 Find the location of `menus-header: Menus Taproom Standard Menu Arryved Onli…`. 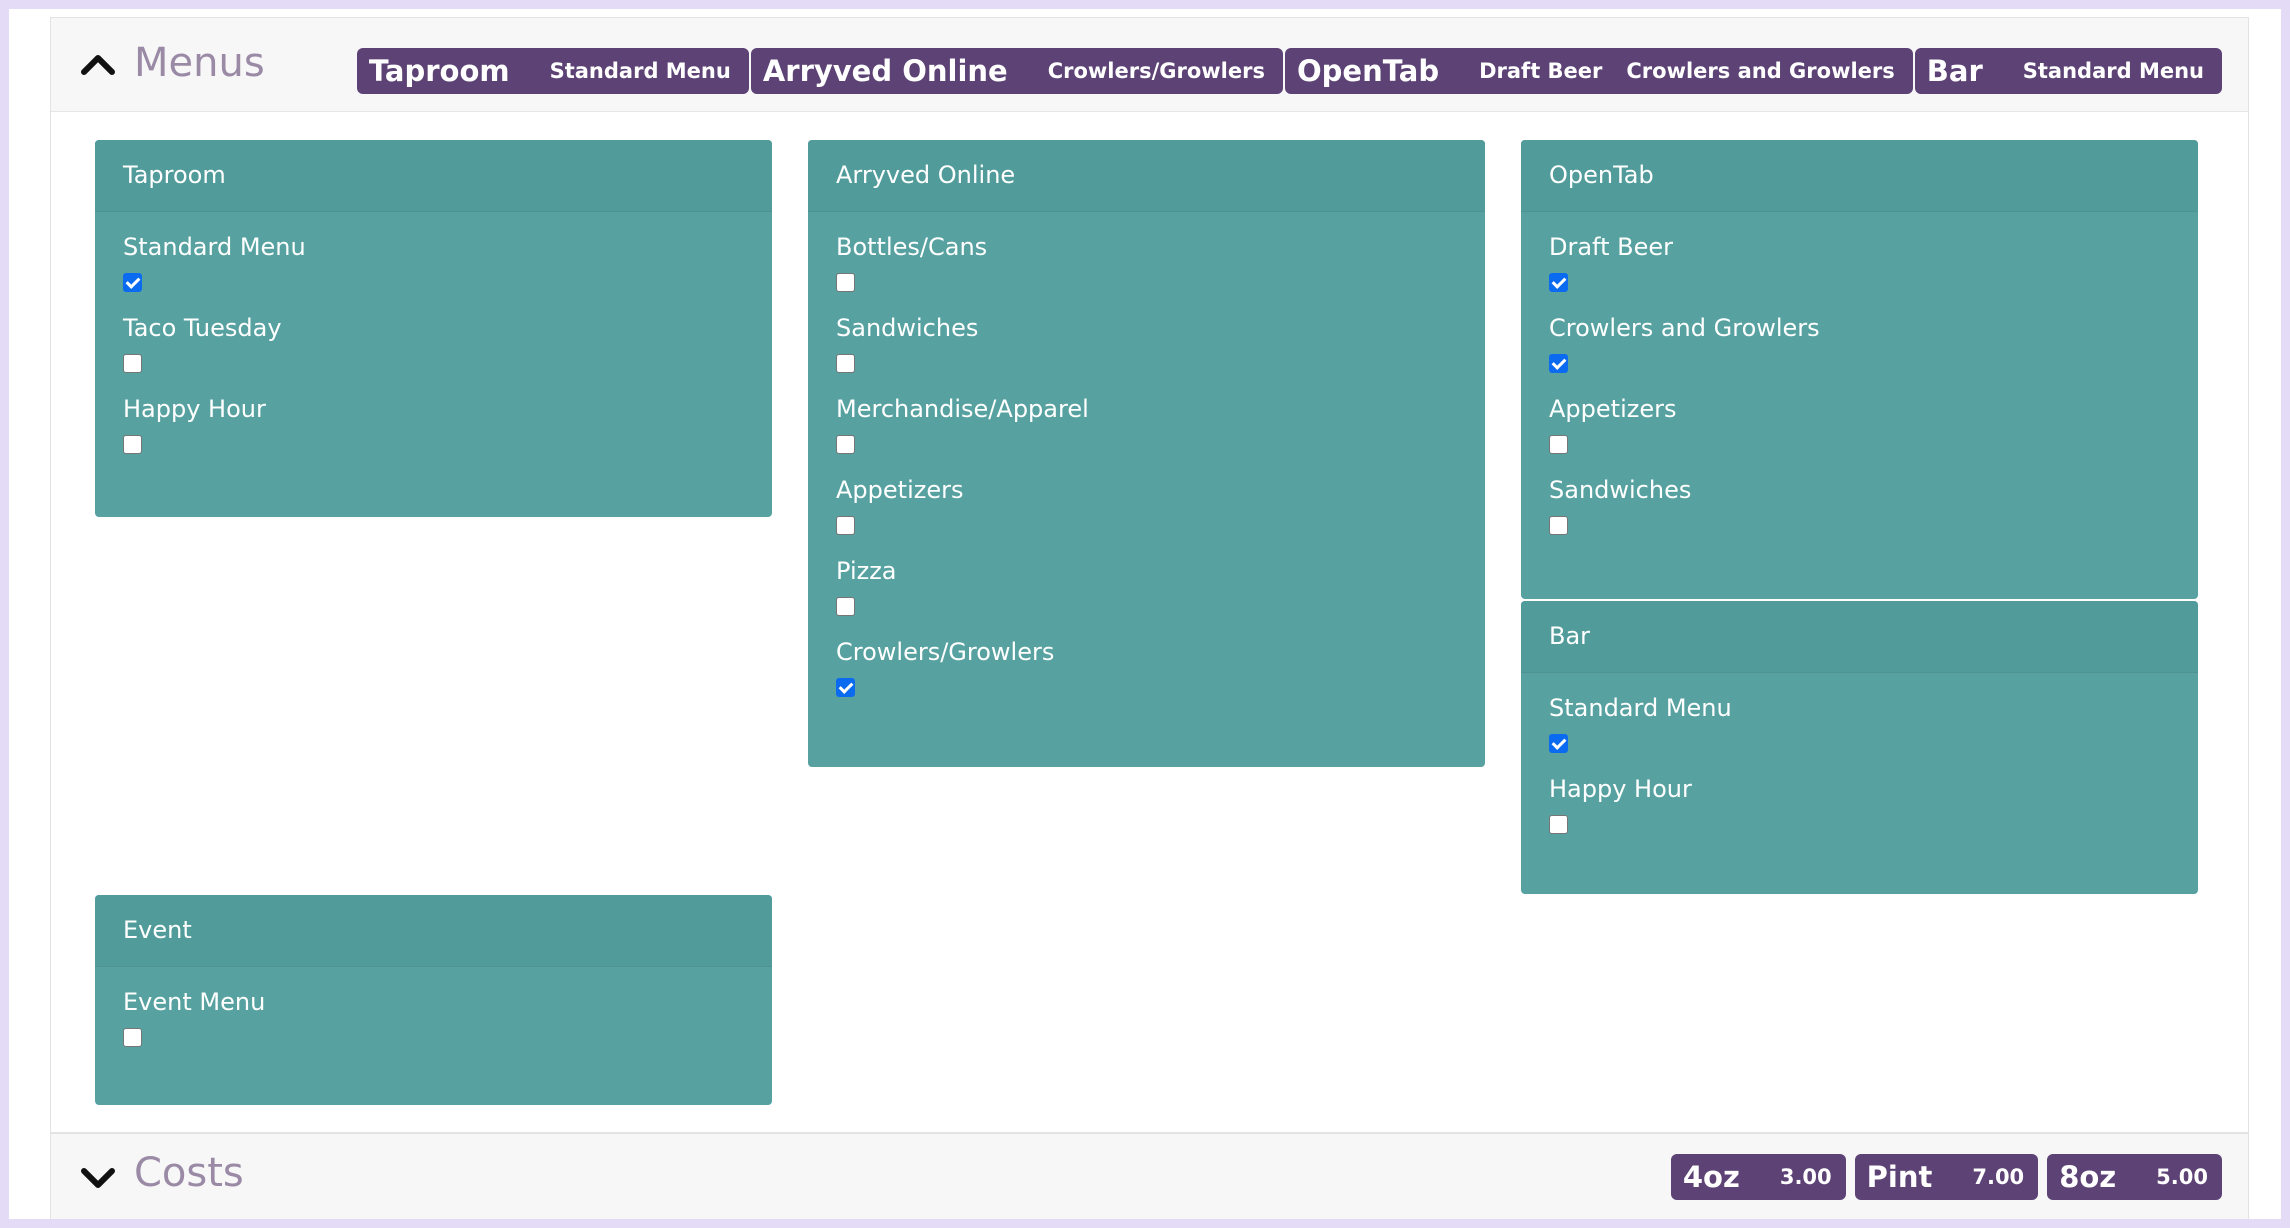

menus-header: Menus Taproom Standard Menu Arryved Onli… is located at coordinates (1149, 65).